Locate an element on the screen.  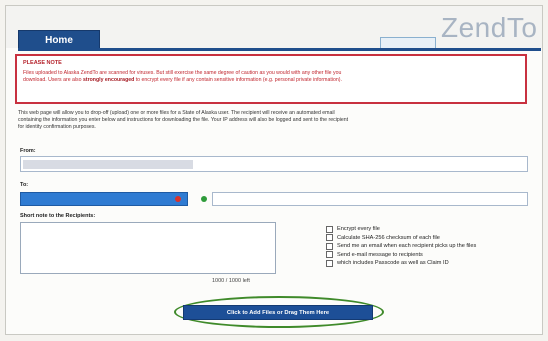
option-label: Encrypt every file is located at coordinates (358, 229).